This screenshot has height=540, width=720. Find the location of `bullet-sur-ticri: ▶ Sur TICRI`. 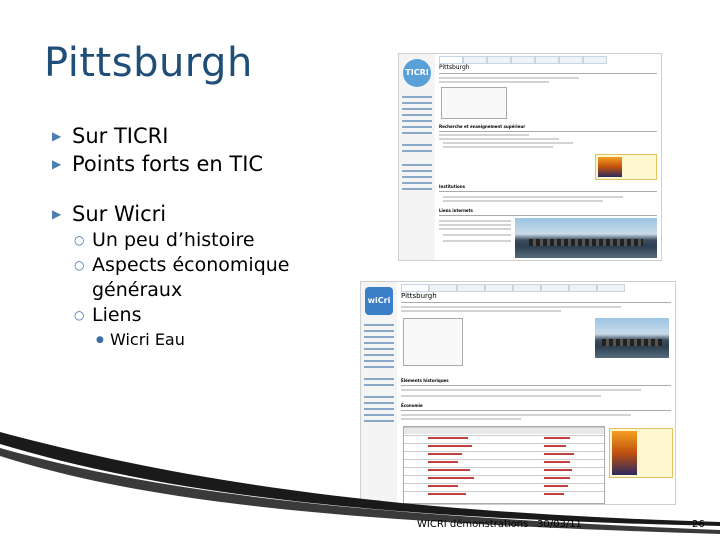

bullet-sur-ticri: ▶ Sur TICRI is located at coordinates (110, 136).